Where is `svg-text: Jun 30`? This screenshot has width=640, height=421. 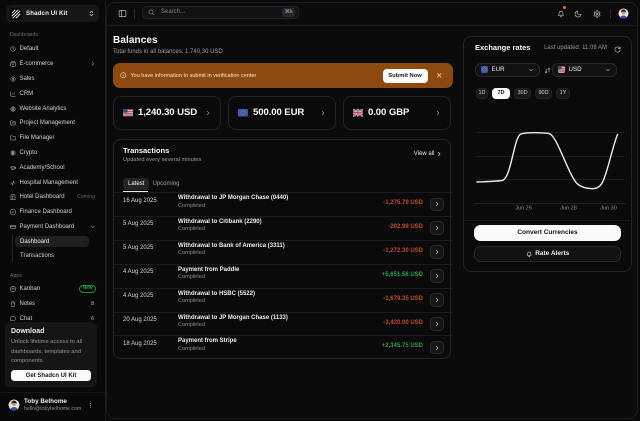
svg-text: Jun 30 is located at coordinates (608, 209).